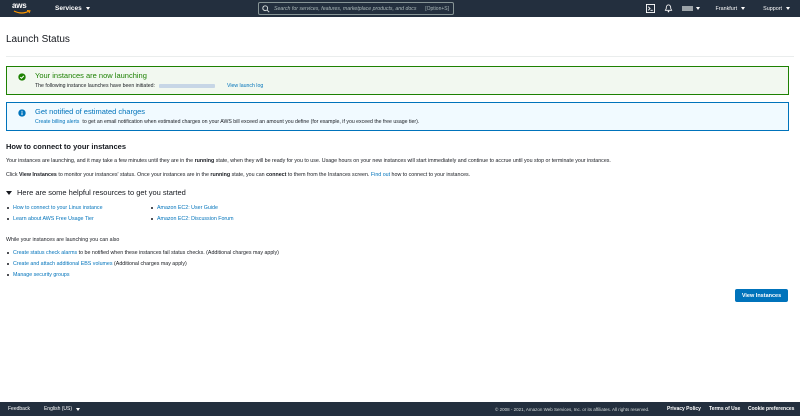 The height and width of the screenshot is (416, 800). Describe the element at coordinates (761, 295) in the screenshot. I see `view-instances-button: View Instances` at that location.